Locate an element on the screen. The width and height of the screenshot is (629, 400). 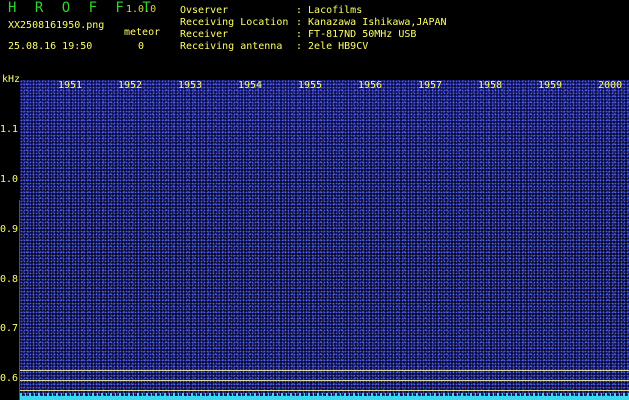
x-tick-label: 1951 is located at coordinates (70, 85).